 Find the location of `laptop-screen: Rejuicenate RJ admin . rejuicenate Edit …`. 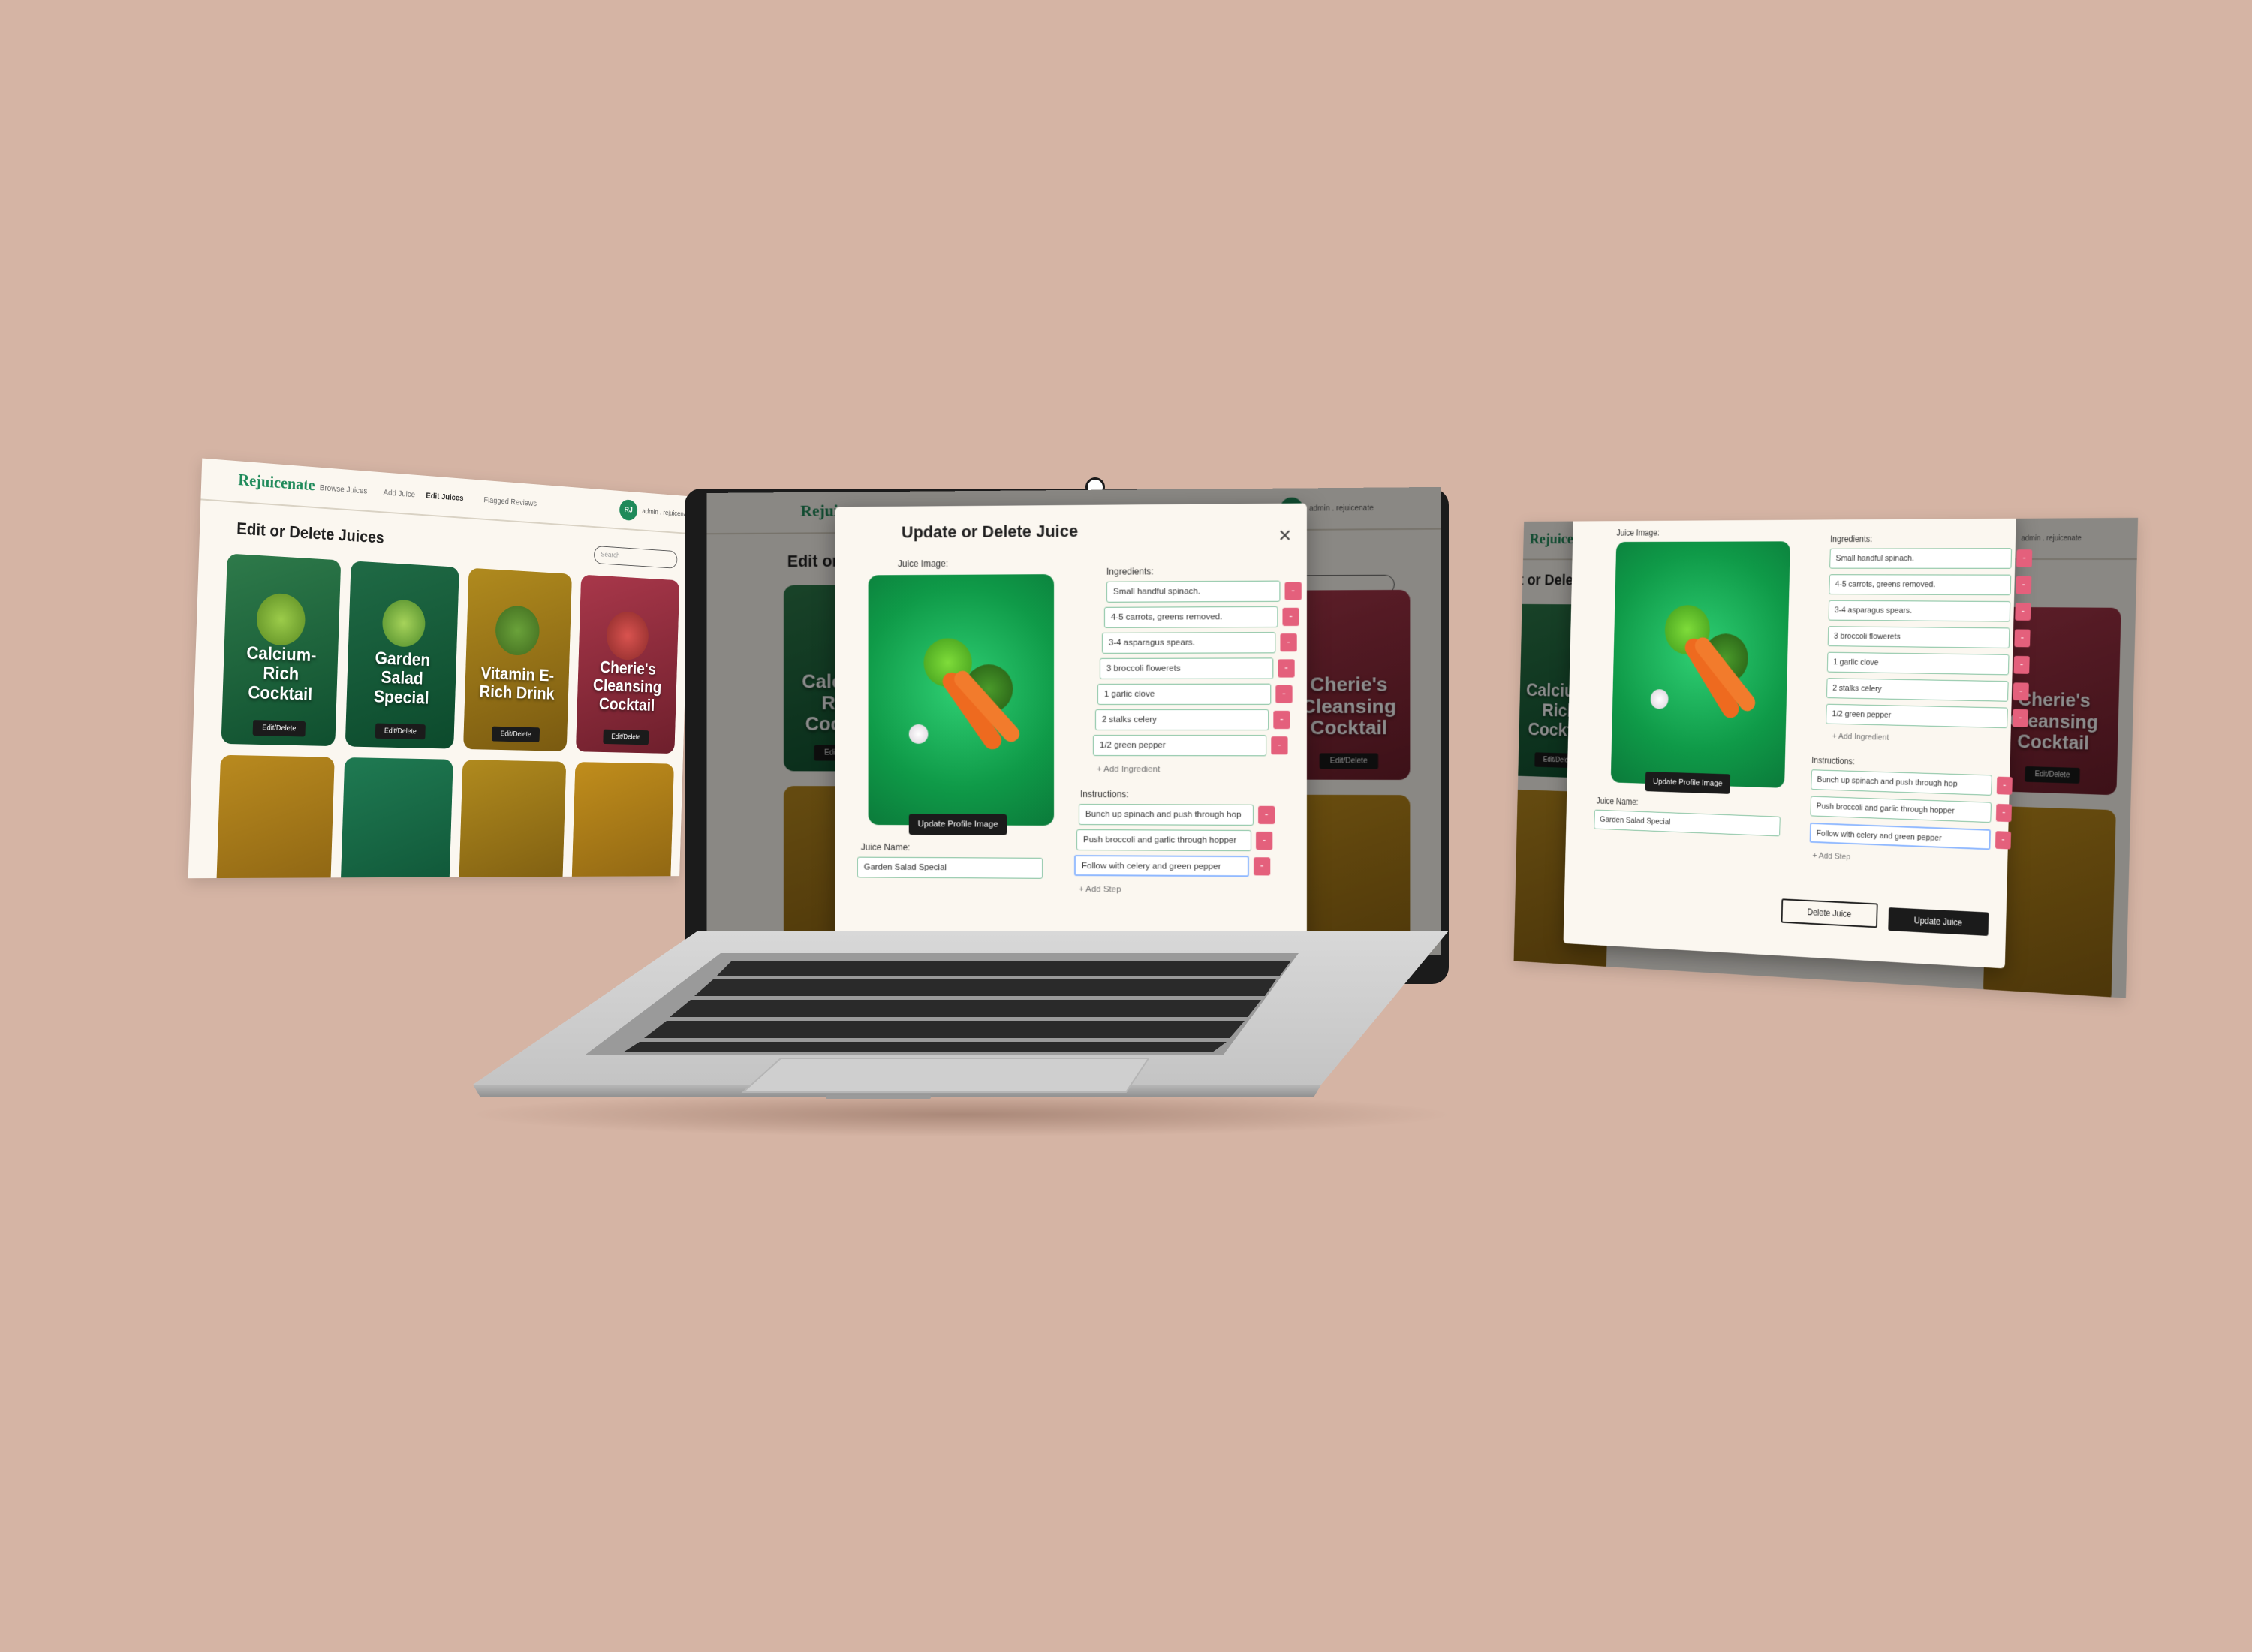

laptop-screen: Rejuicenate RJ admin . rejuicenate Edit … is located at coordinates (1074, 721).